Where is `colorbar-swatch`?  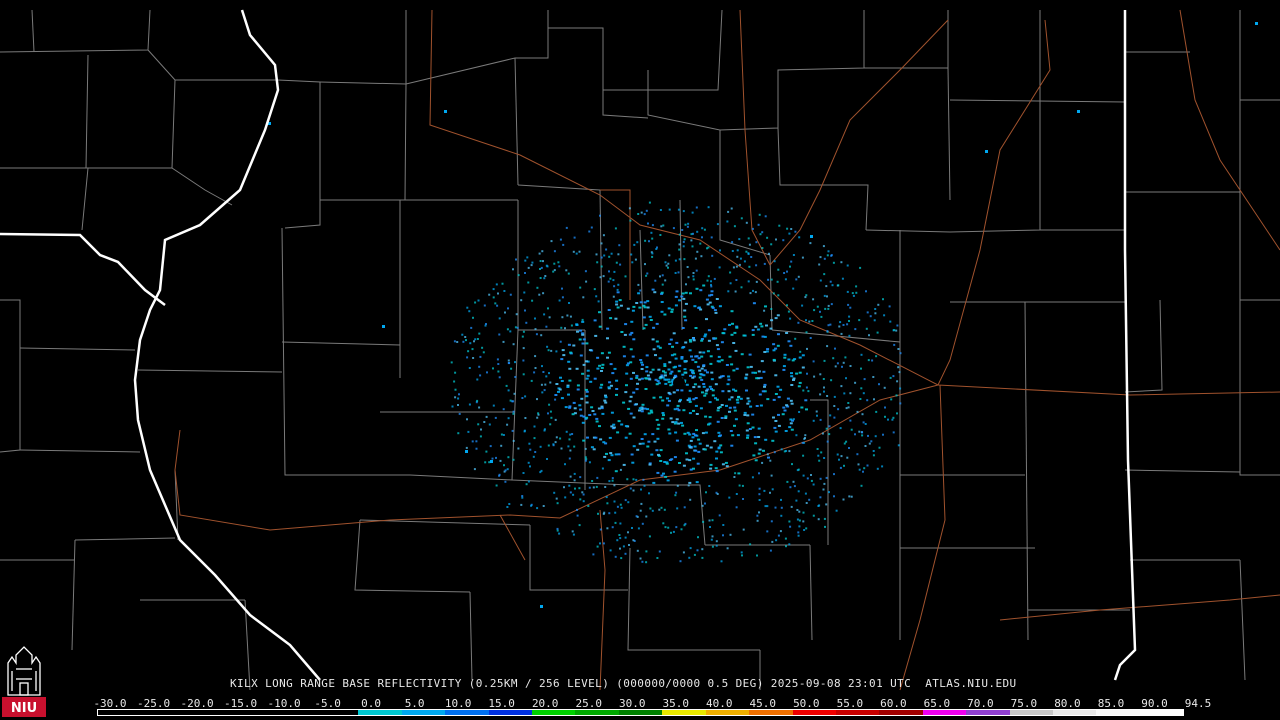 colorbar-swatch is located at coordinates (901, 712).